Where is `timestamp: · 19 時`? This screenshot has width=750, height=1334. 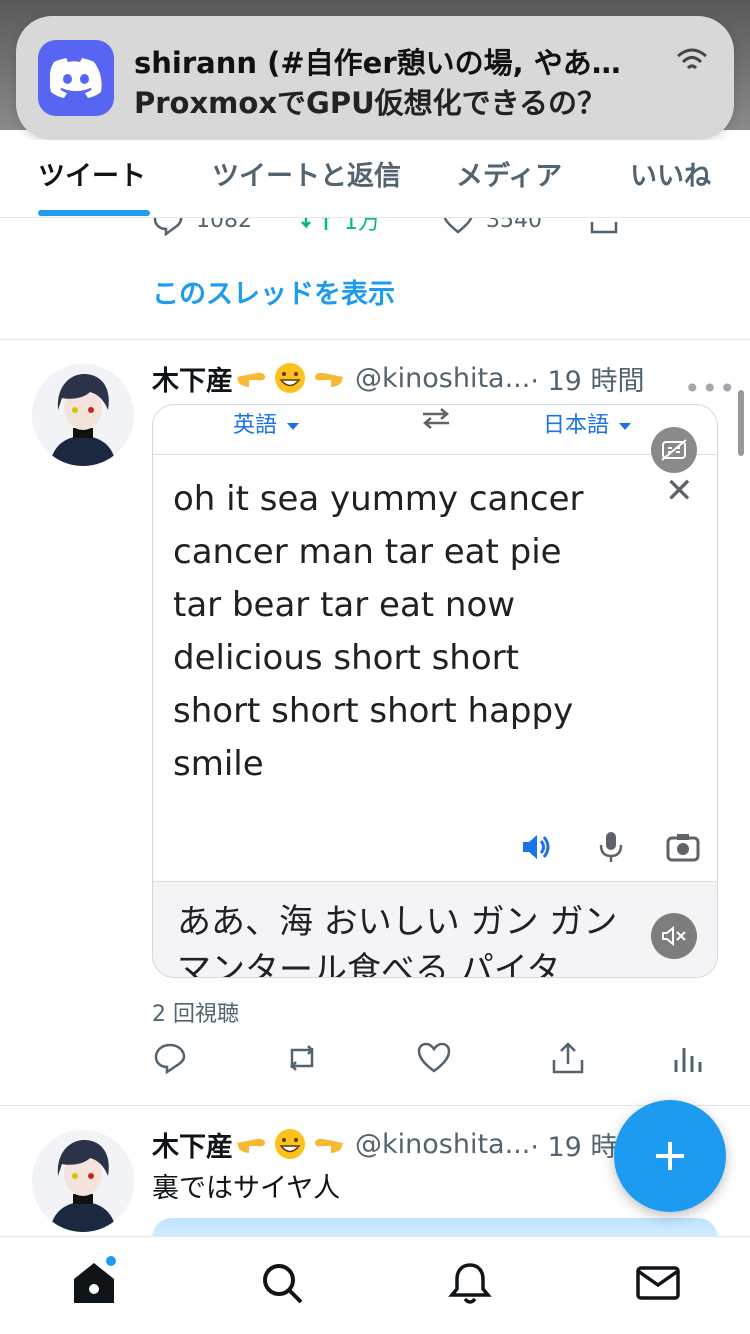
timestamp: · 19 時 is located at coordinates (573, 1144).